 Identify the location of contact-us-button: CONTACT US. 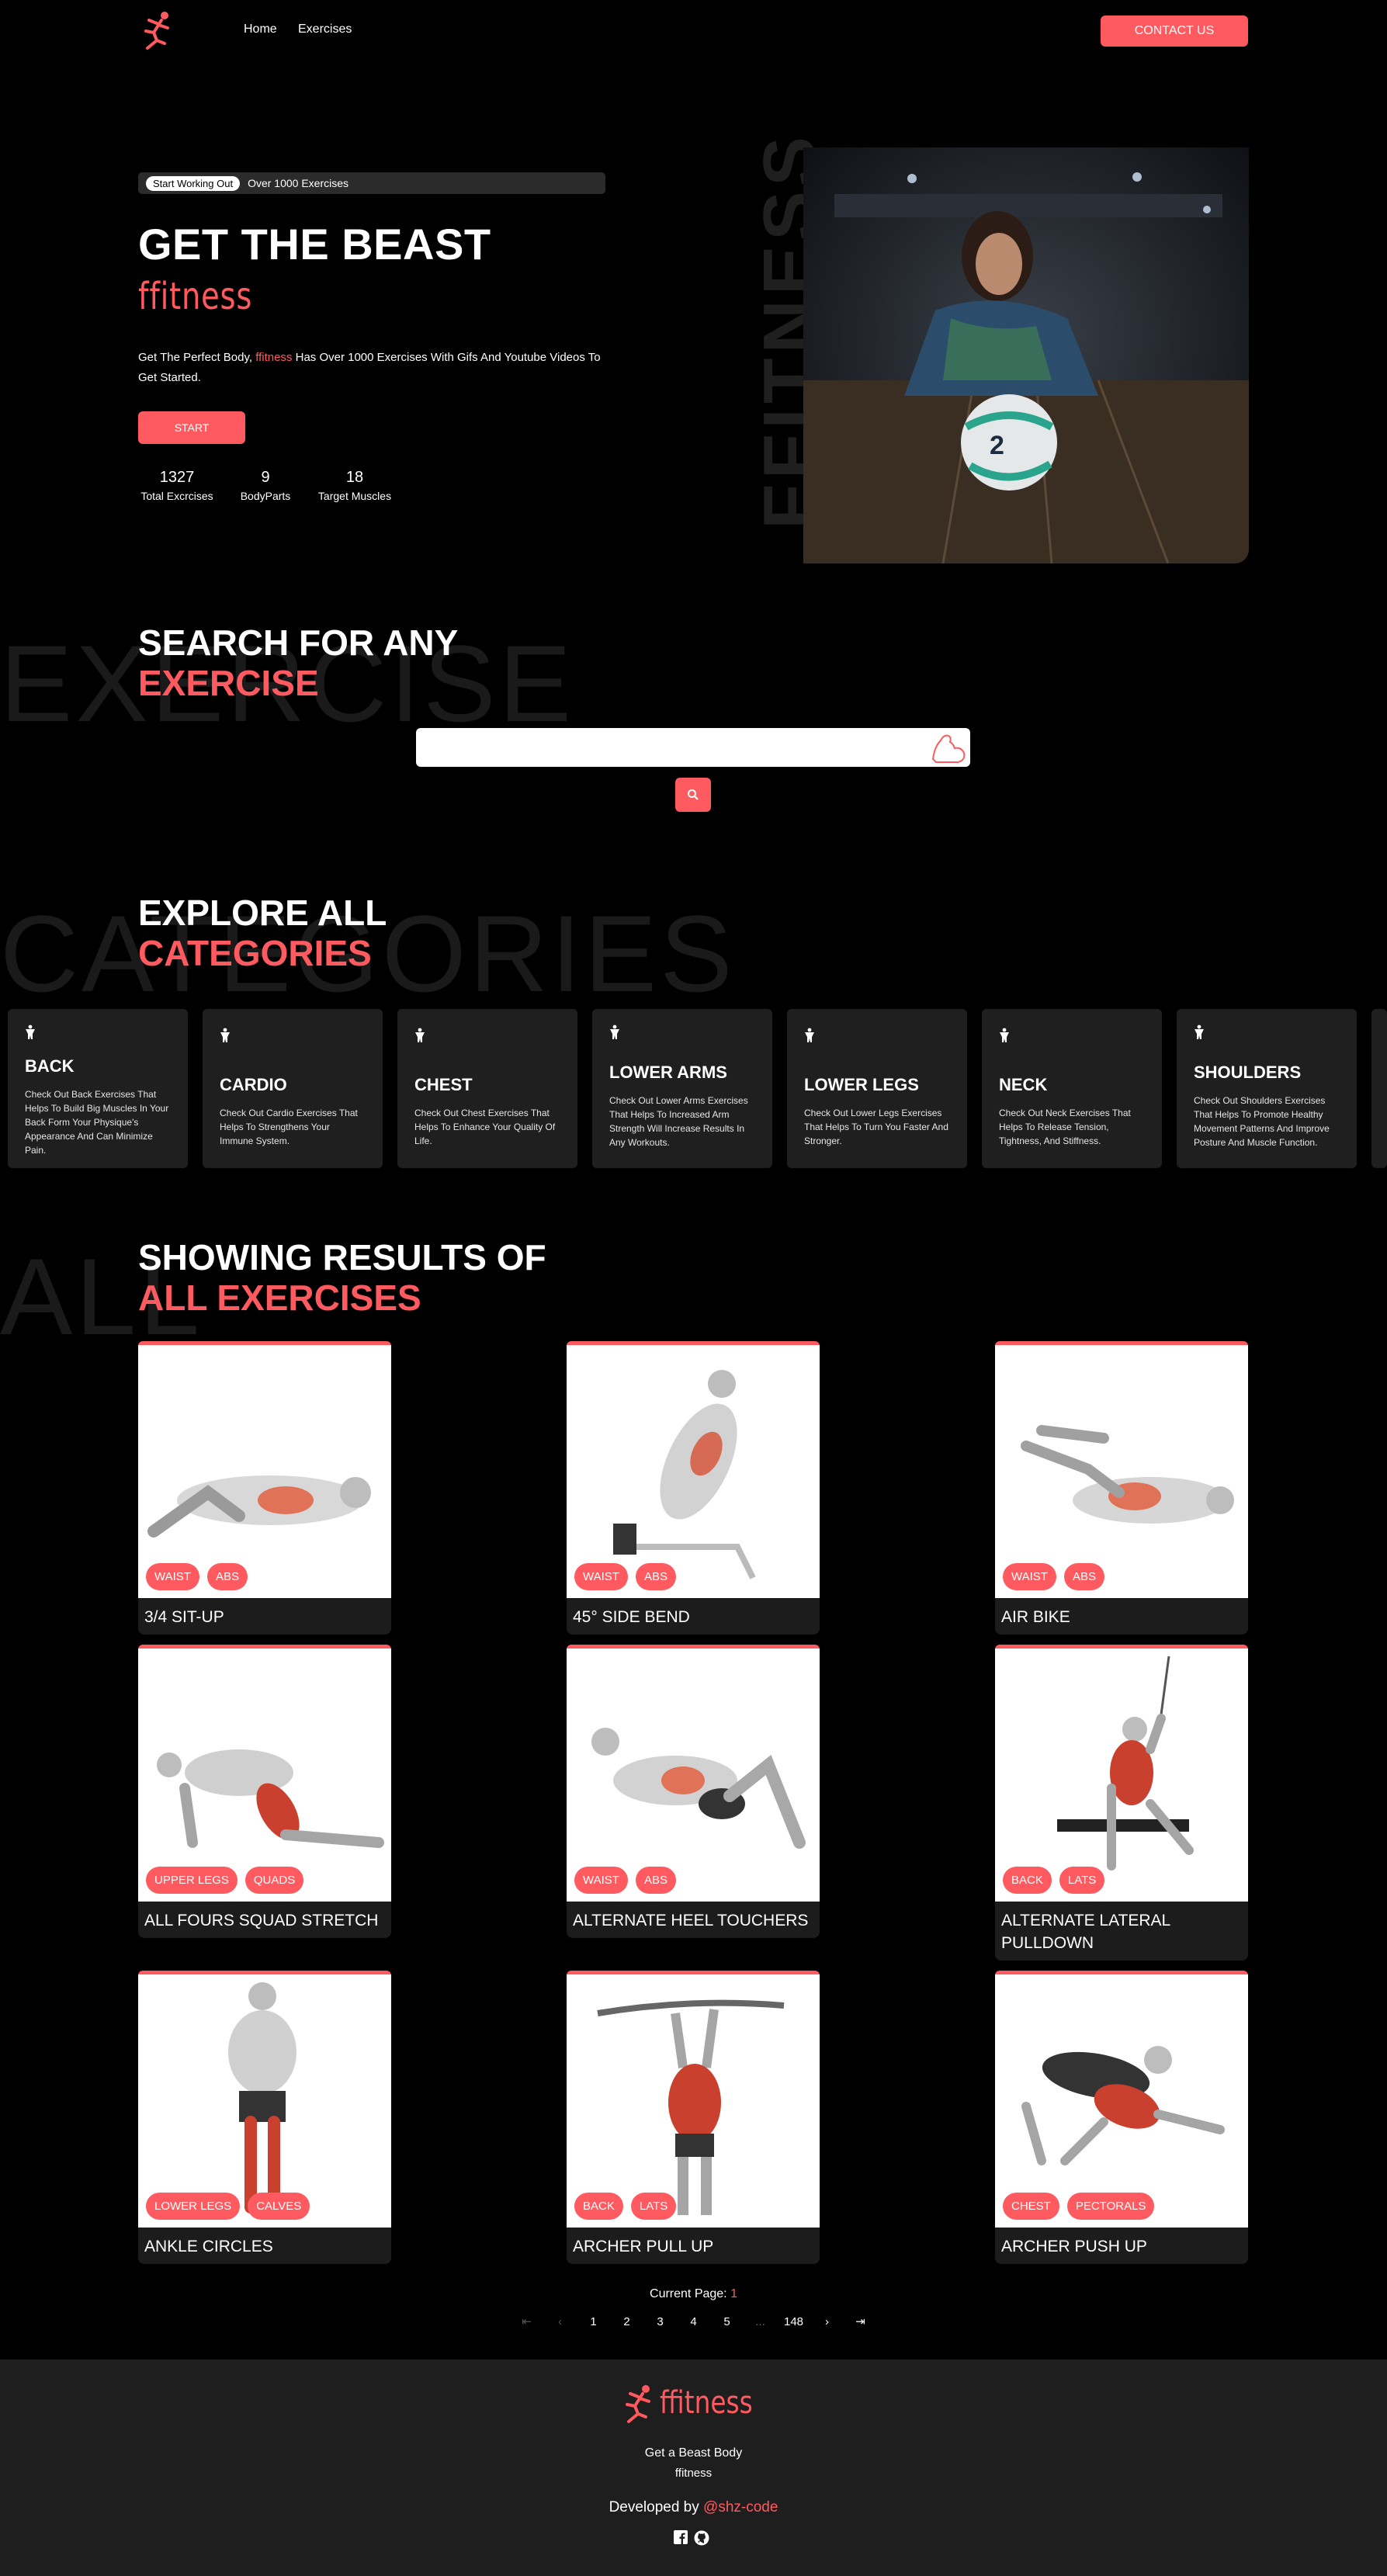
(1174, 31).